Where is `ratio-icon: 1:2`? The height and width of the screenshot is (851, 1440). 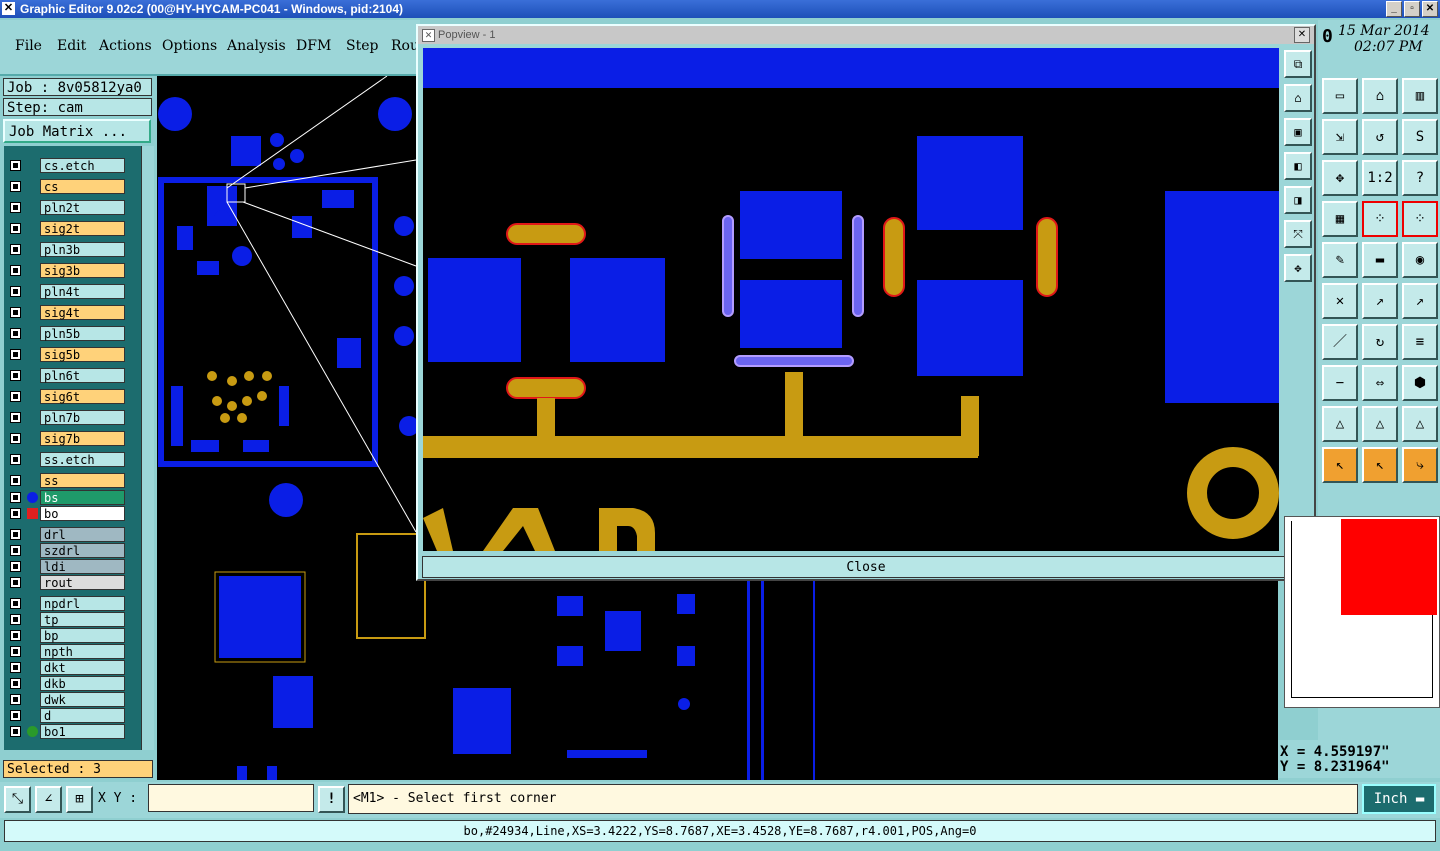 ratio-icon: 1:2 is located at coordinates (1380, 178).